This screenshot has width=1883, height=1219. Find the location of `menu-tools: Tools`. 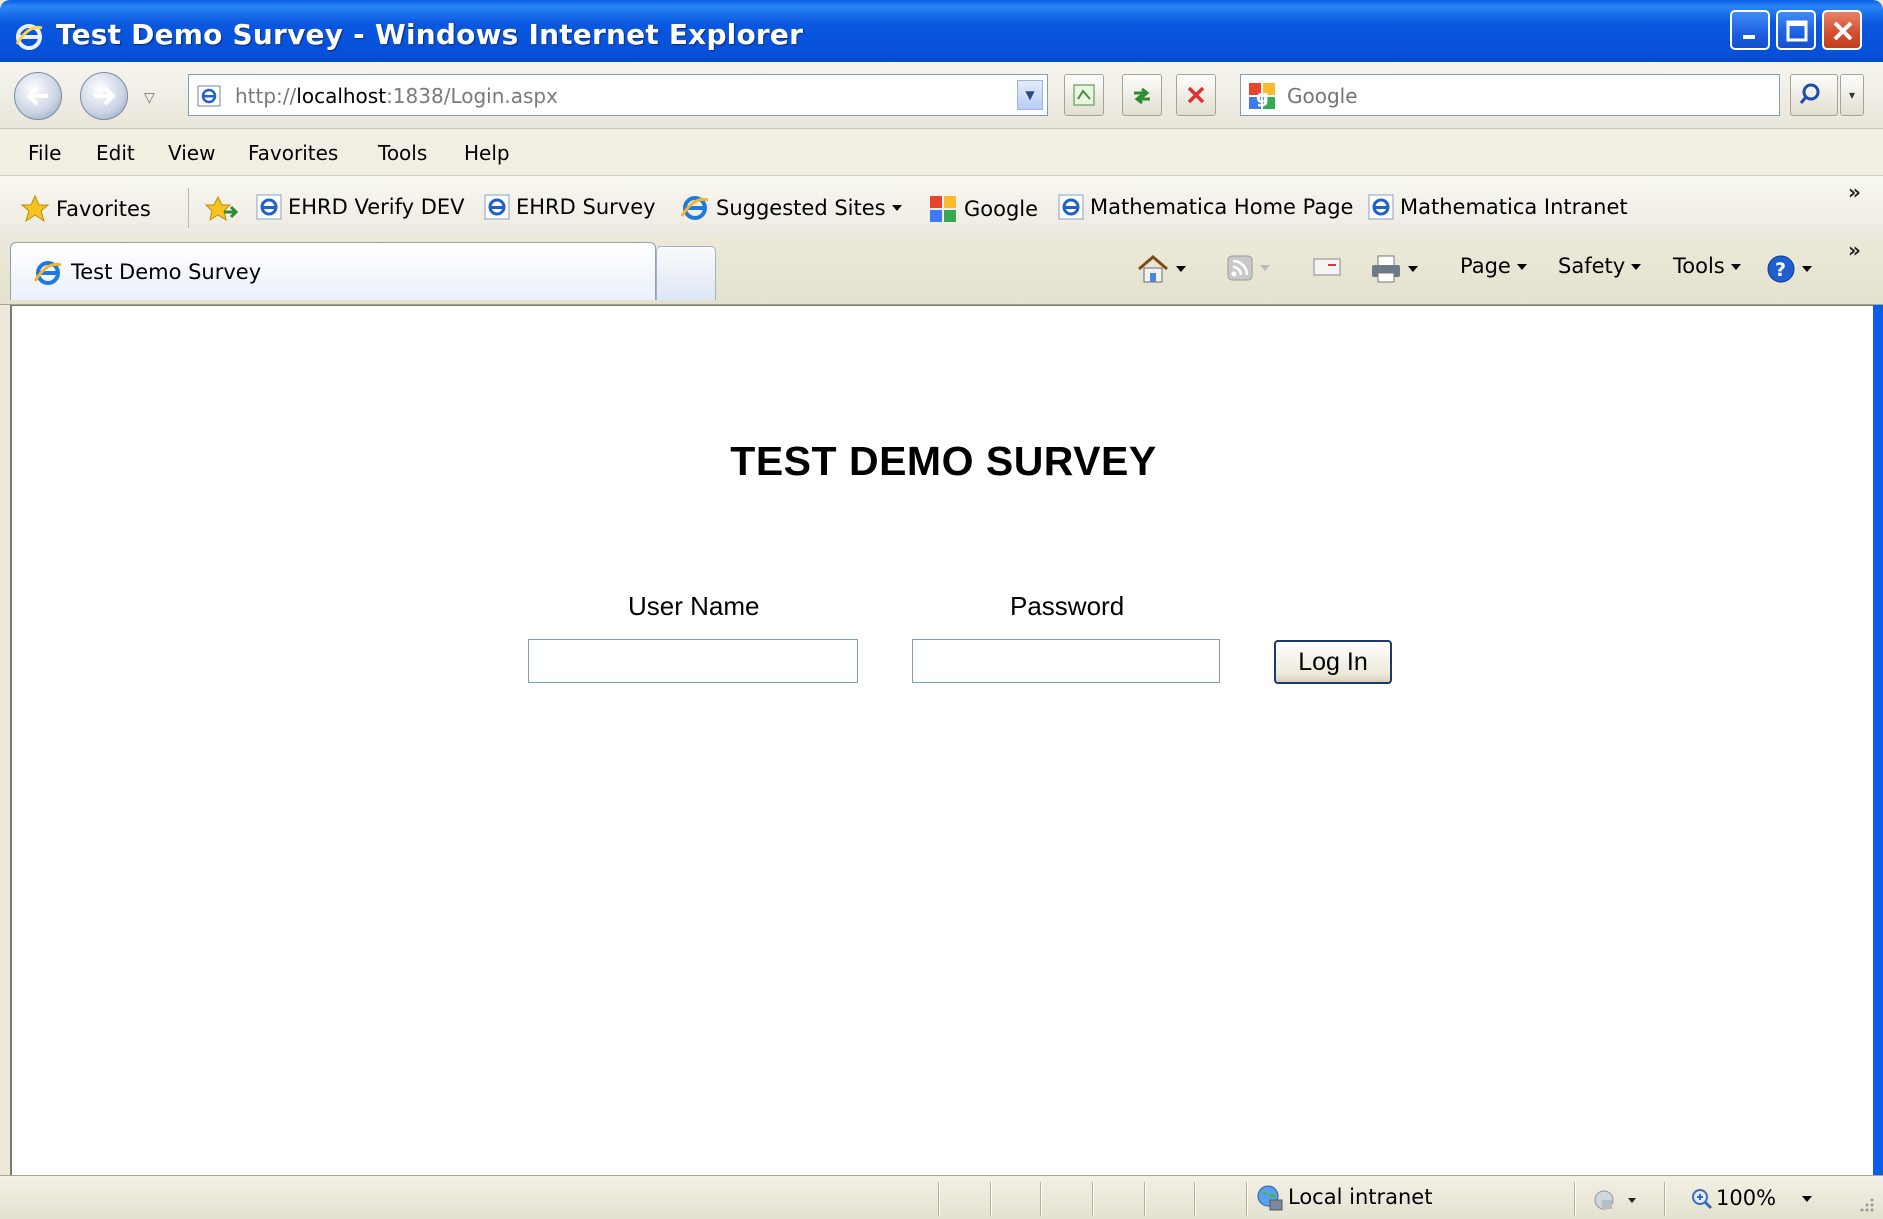

menu-tools: Tools is located at coordinates (402, 153).